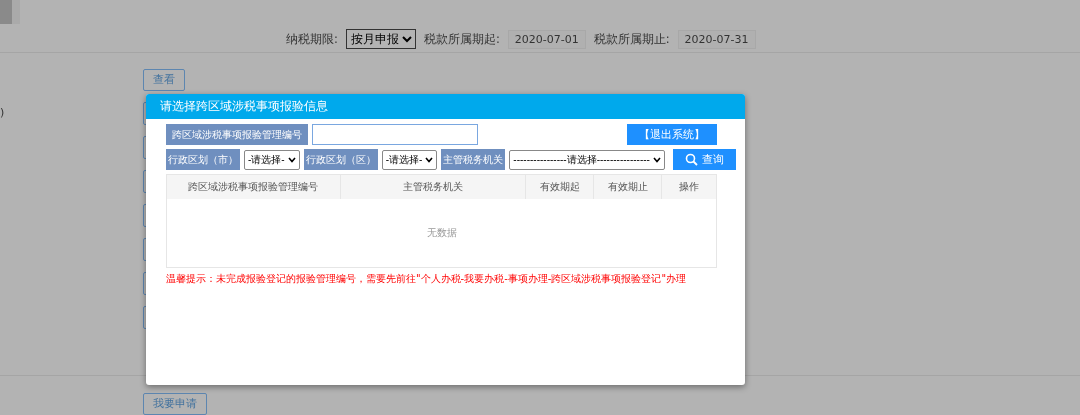  What do you see at coordinates (716, 39) in the screenshot?
I see `date-field: 2020-07-31` at bounding box center [716, 39].